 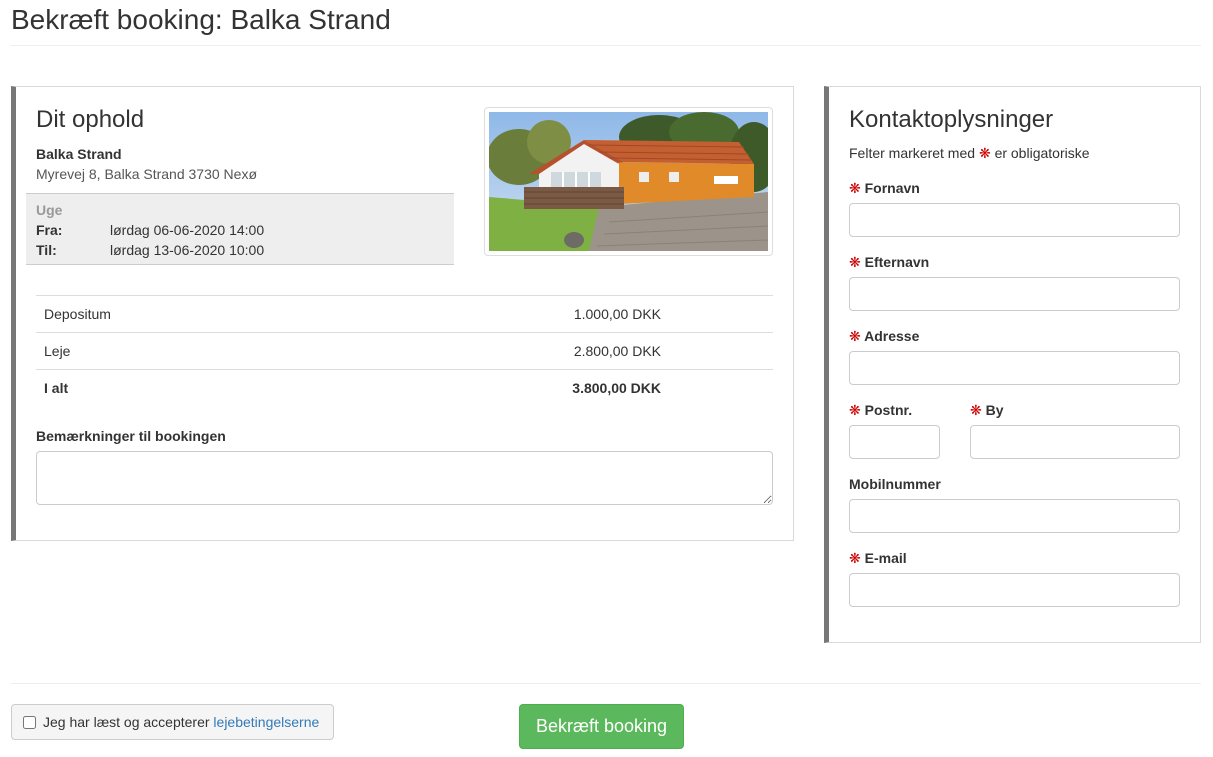 What do you see at coordinates (617, 314) in the screenshot?
I see `price-amount: 1.000,00 DKK` at bounding box center [617, 314].